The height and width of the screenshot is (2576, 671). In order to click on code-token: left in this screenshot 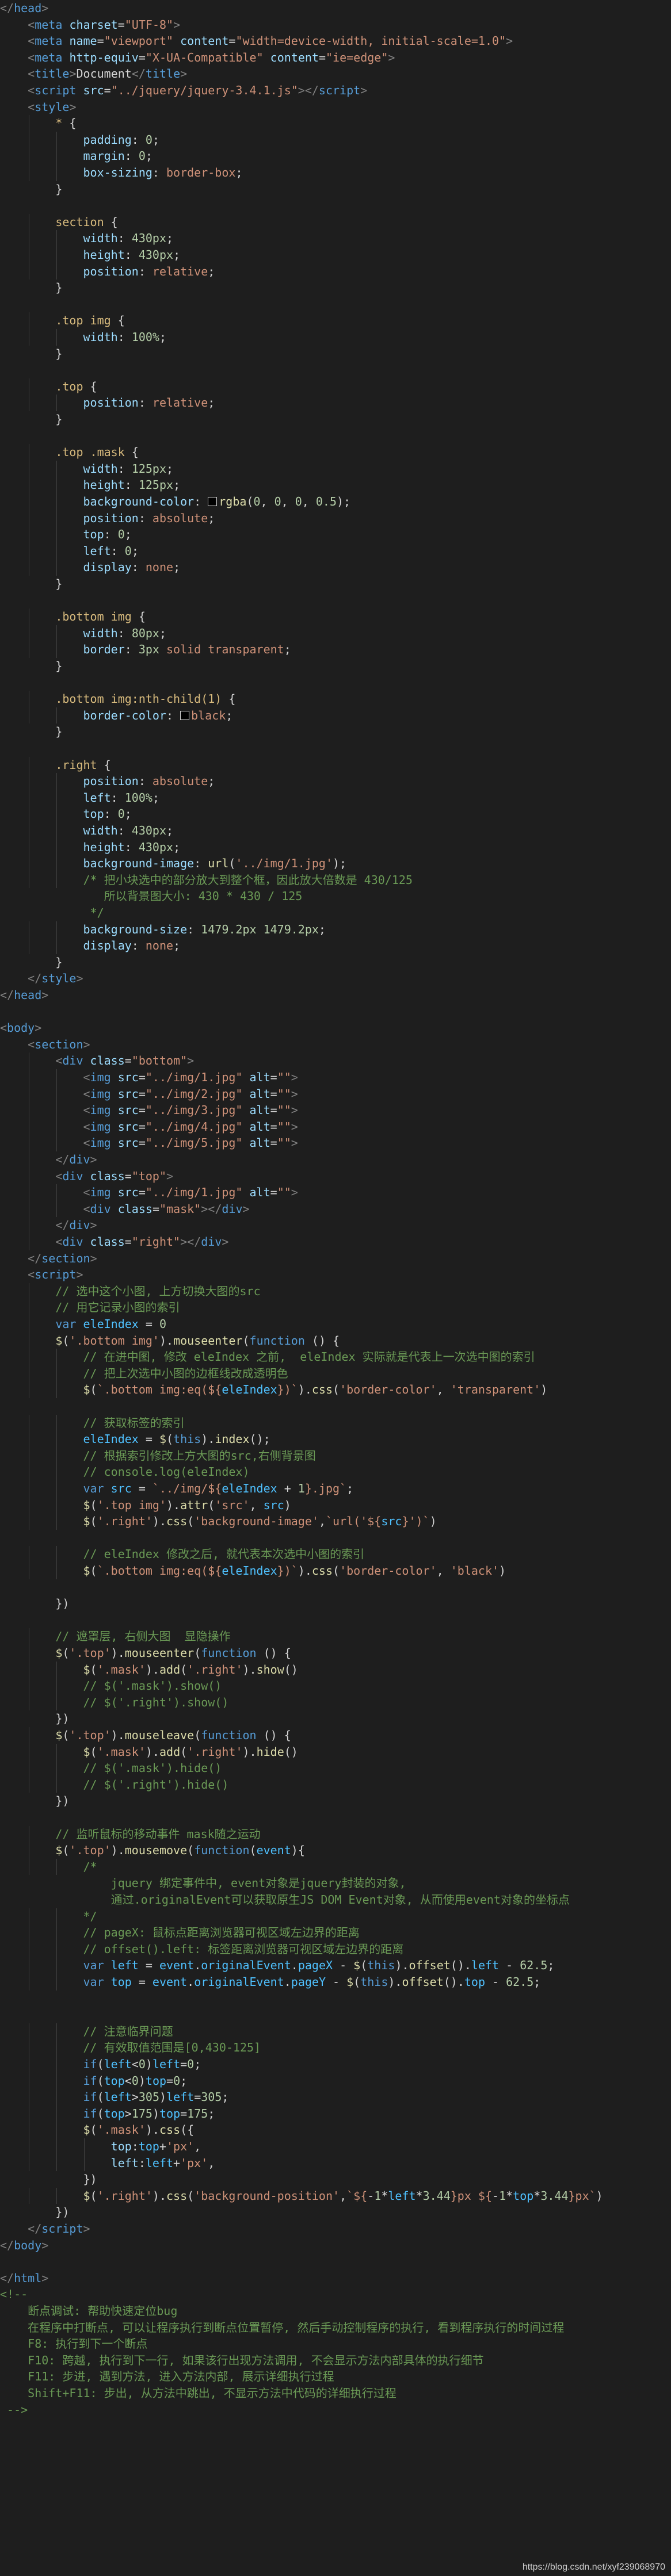, I will do `click(124, 1965)`.